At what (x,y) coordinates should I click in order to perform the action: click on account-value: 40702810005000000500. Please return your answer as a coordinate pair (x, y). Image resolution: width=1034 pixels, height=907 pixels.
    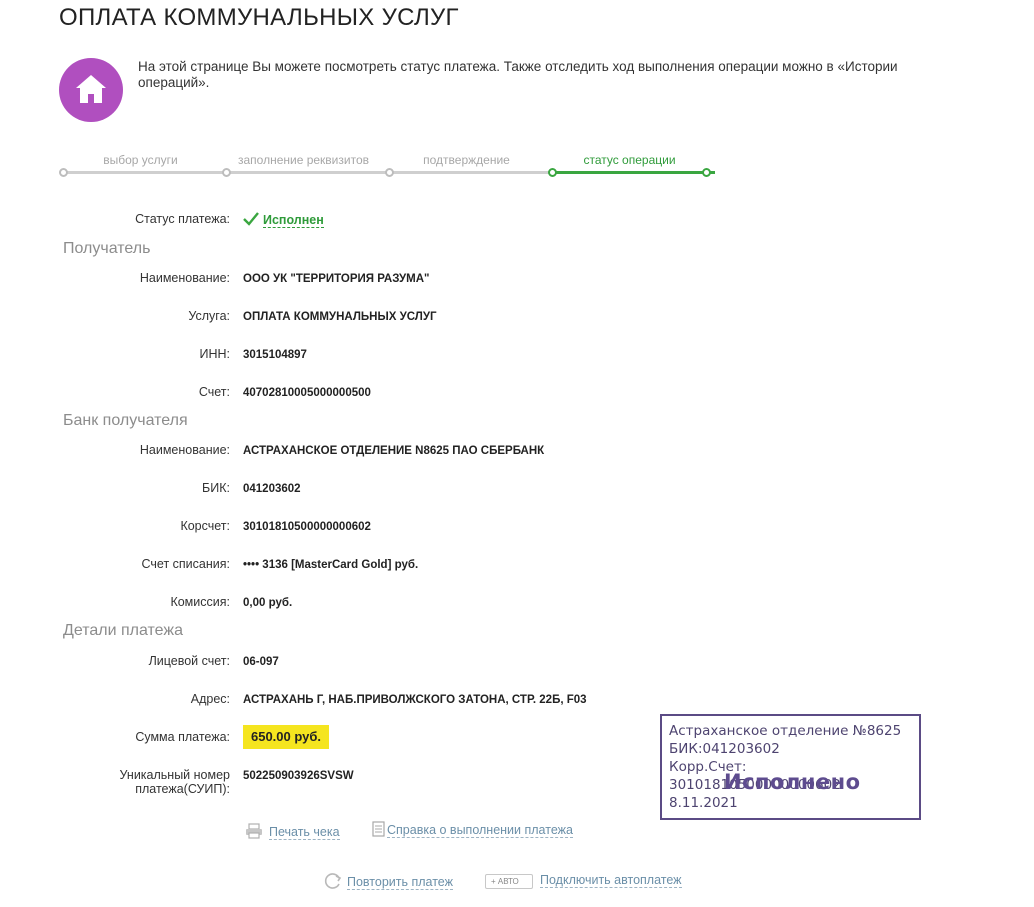
    Looking at the image, I should click on (307, 393).